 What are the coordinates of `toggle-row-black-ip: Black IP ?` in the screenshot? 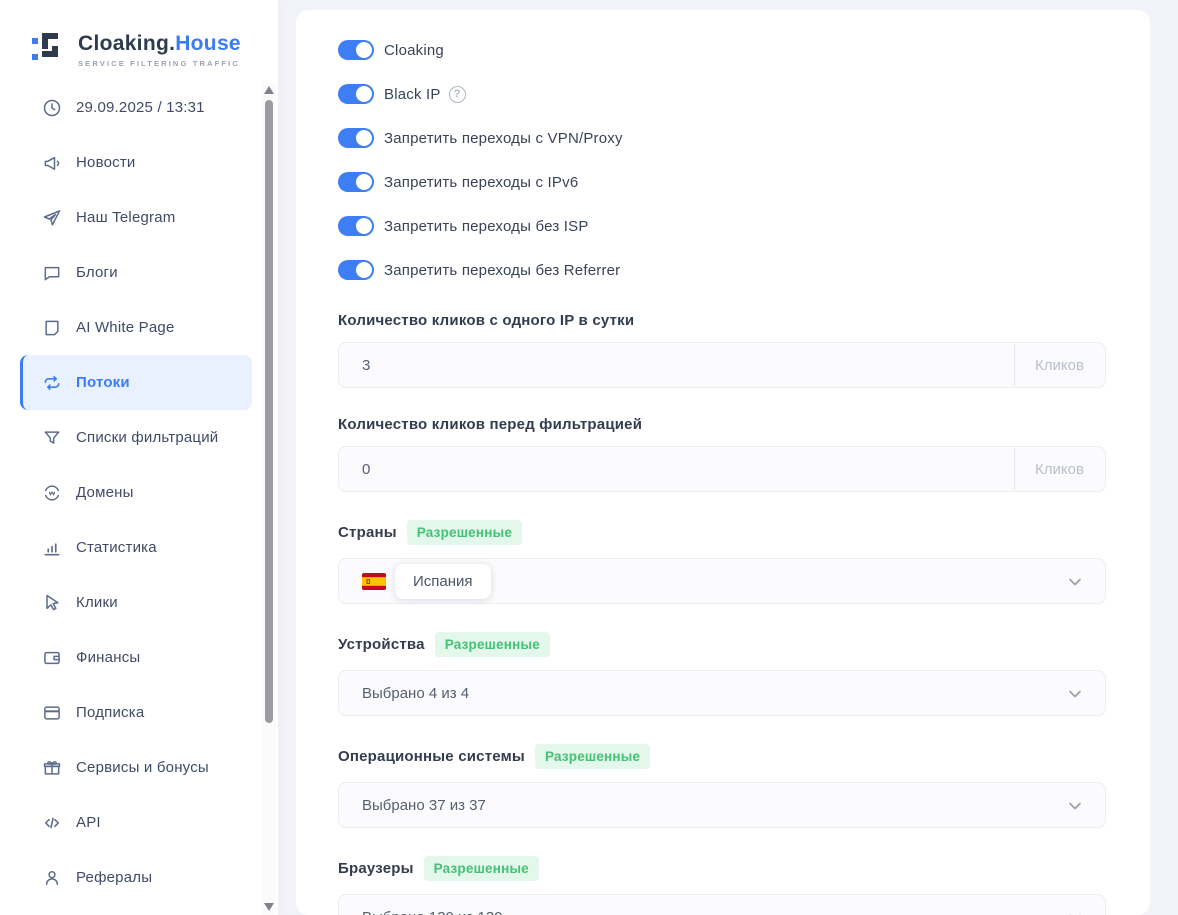 It's located at (722, 94).